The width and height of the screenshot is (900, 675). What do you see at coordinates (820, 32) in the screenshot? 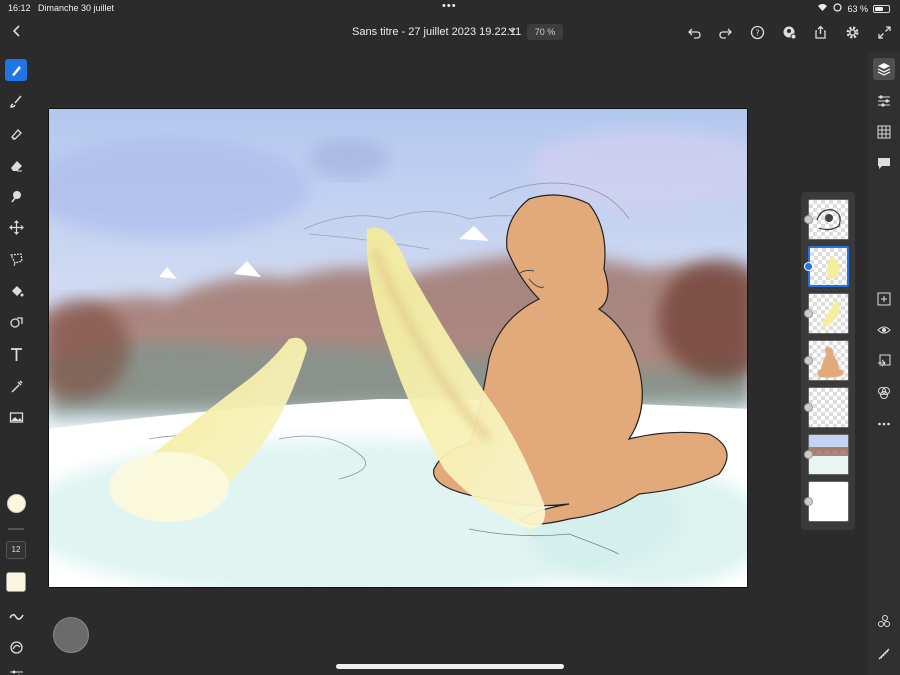
I see `share-icon` at bounding box center [820, 32].